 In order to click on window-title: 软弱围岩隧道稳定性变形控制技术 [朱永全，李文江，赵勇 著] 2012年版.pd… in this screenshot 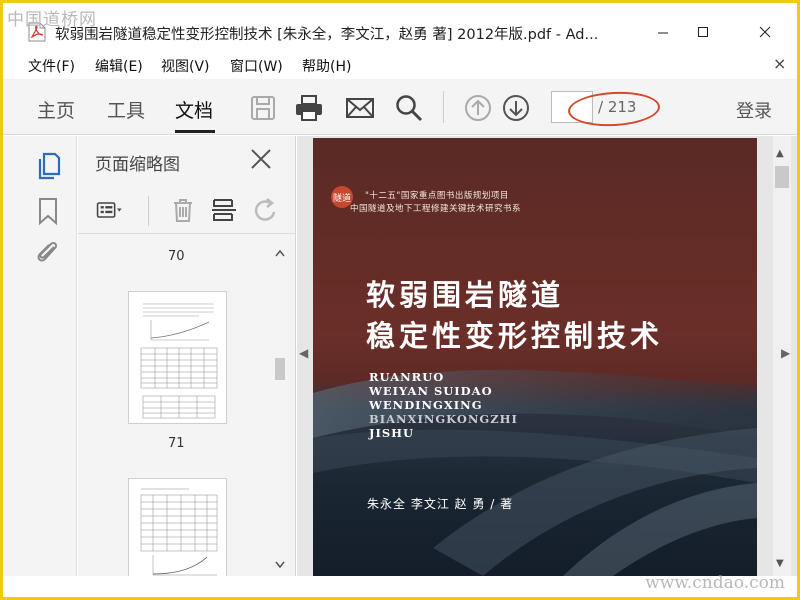, I will do `click(327, 35)`.